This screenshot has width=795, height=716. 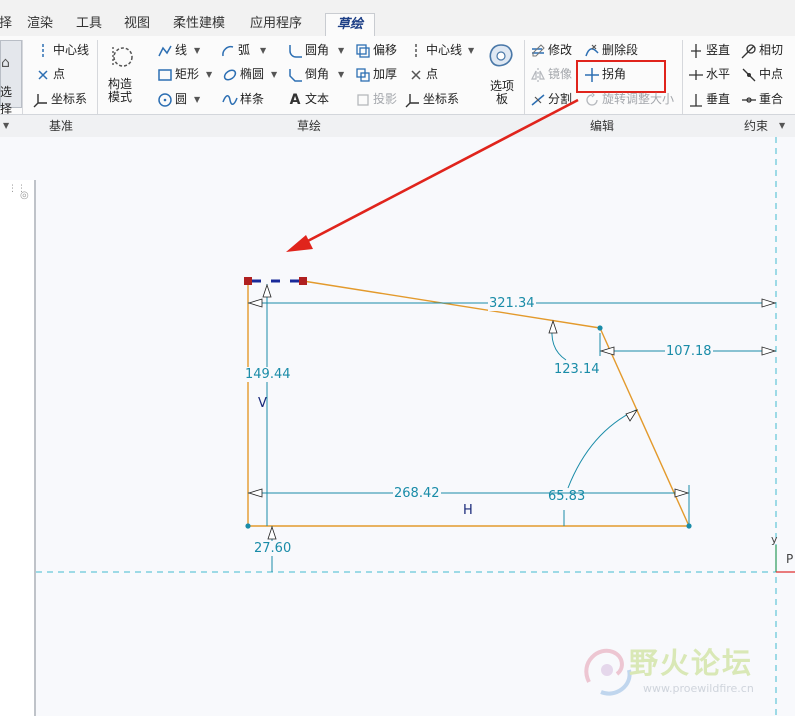 I want to click on dimension-right-offset: 107.18, so click(x=689, y=351).